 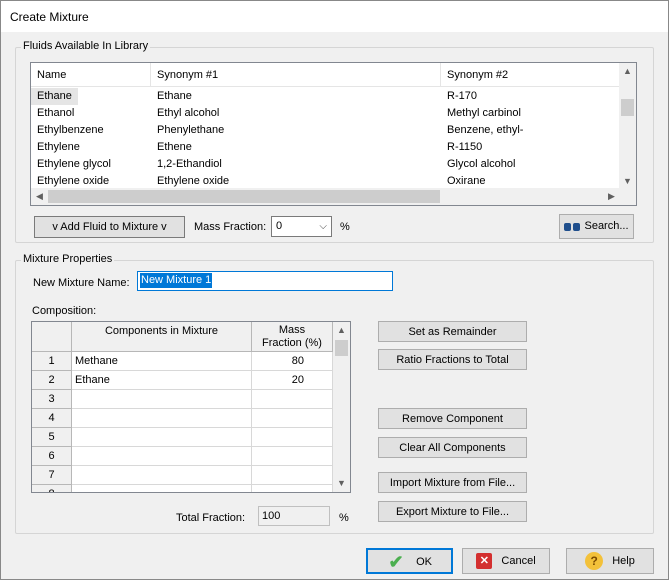 What do you see at coordinates (292, 330) in the screenshot?
I see `mass-header-line1: Mass` at bounding box center [292, 330].